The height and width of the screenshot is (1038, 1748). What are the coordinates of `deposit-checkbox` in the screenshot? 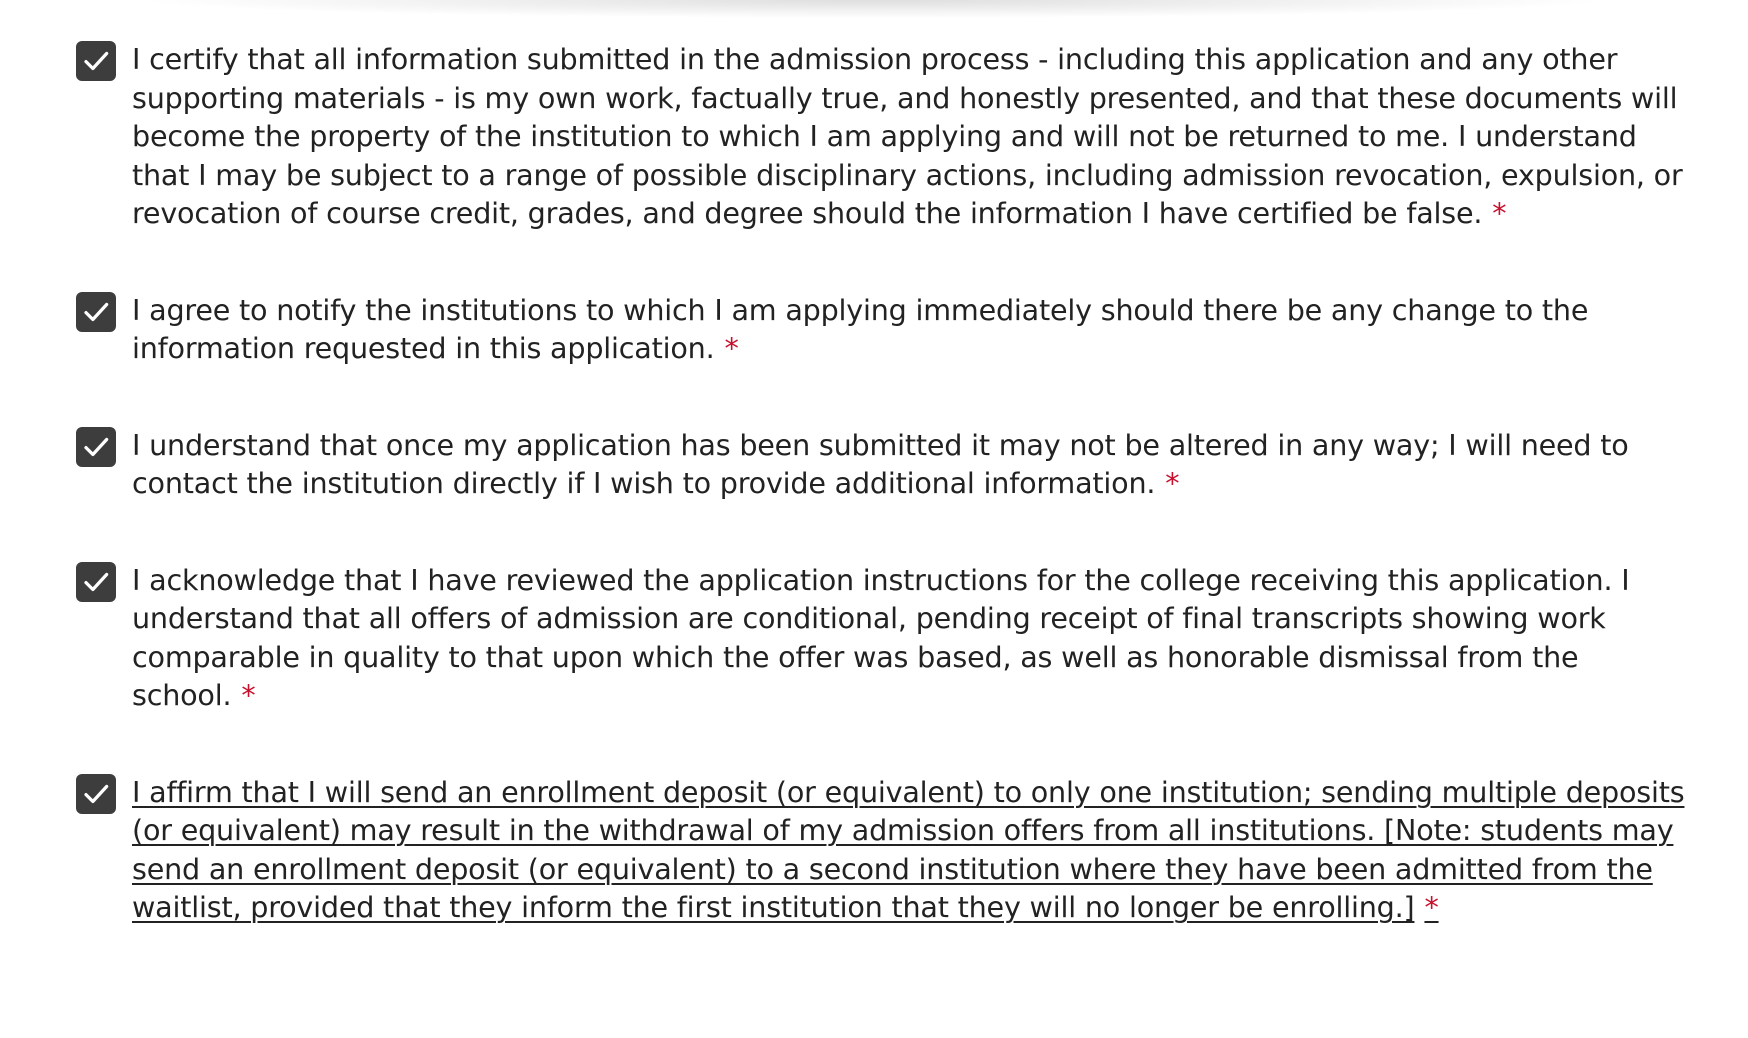 It's located at (96, 793).